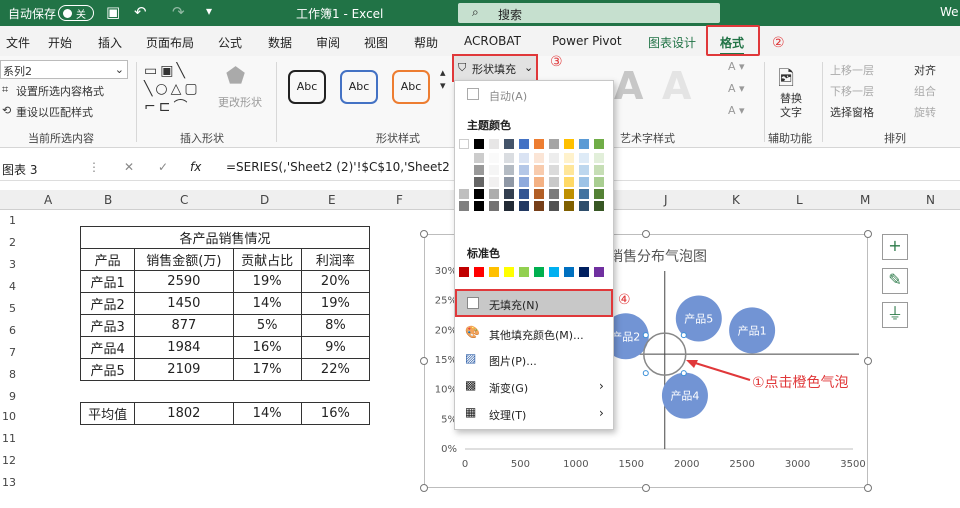  Describe the element at coordinates (443, 79) in the screenshot. I see `gallery-scroll-icon: ▴ ▾` at that location.